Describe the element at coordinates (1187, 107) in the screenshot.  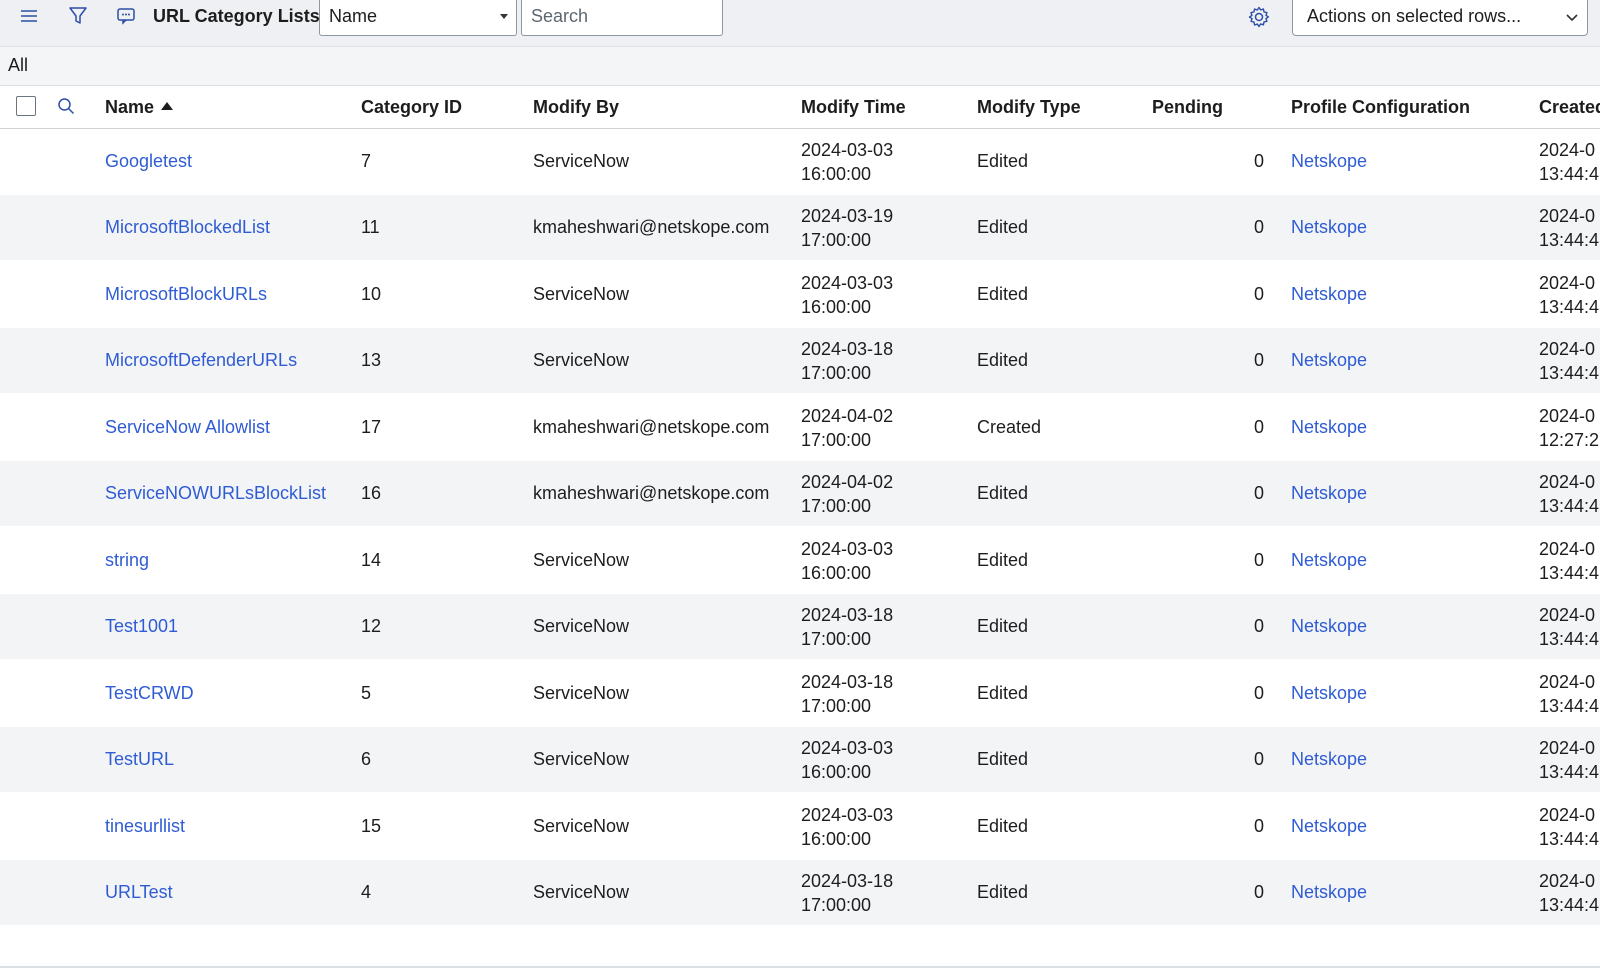
I see `column-header-pending: Pending` at that location.